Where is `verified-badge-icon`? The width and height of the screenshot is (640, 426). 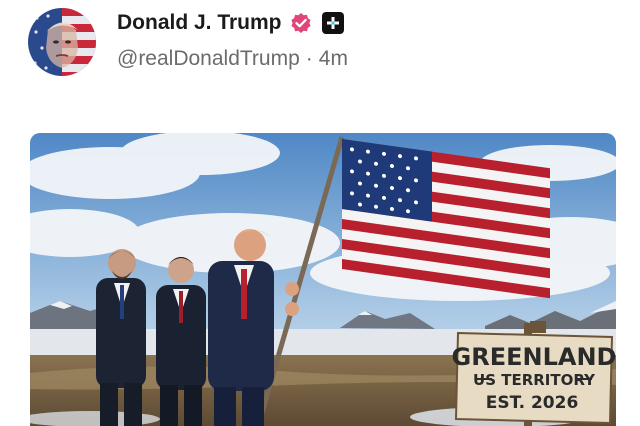 verified-badge-icon is located at coordinates (301, 23).